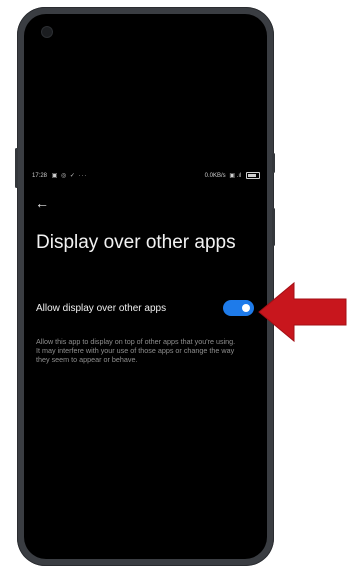  What do you see at coordinates (40, 176) in the screenshot?
I see `status-time: 17:28` at bounding box center [40, 176].